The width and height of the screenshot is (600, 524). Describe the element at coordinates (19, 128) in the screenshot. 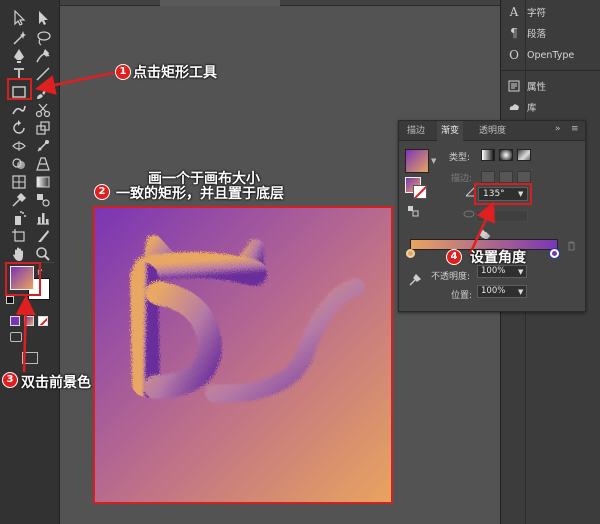

I see `rotate-tool-icon` at that location.